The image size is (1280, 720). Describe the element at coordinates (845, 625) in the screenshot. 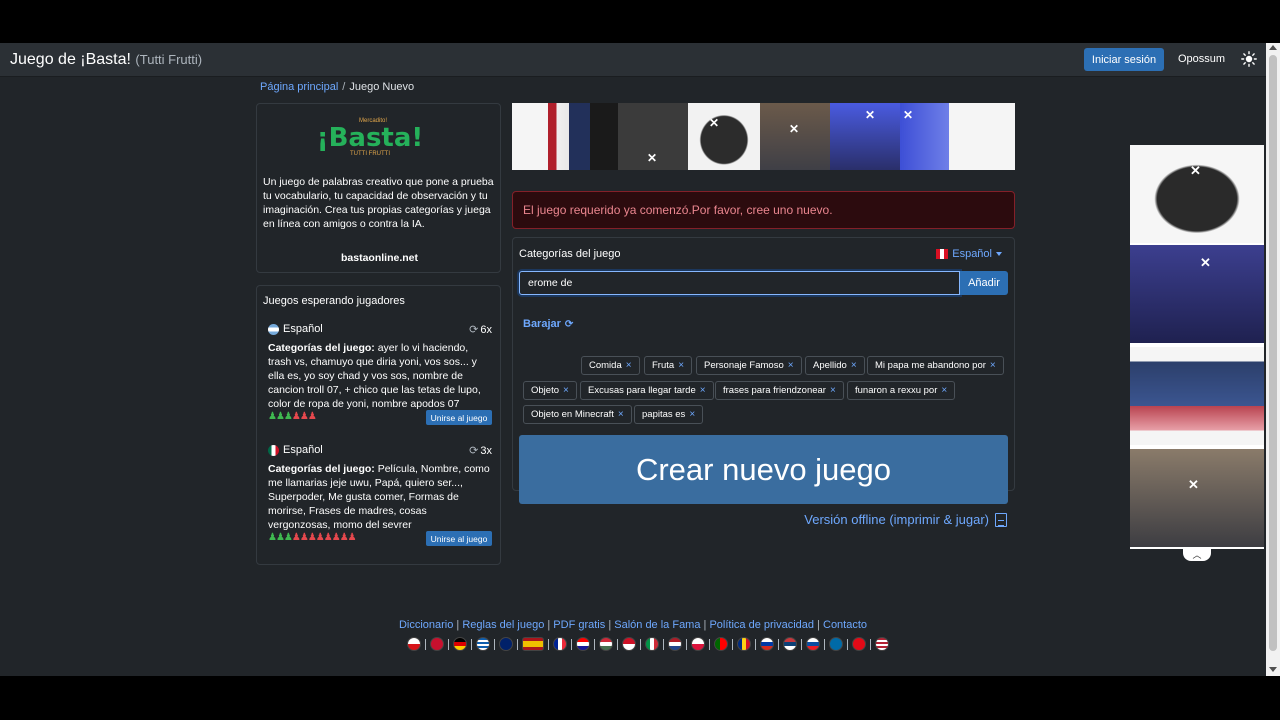

I see `footer-link-contact: Contacto` at that location.